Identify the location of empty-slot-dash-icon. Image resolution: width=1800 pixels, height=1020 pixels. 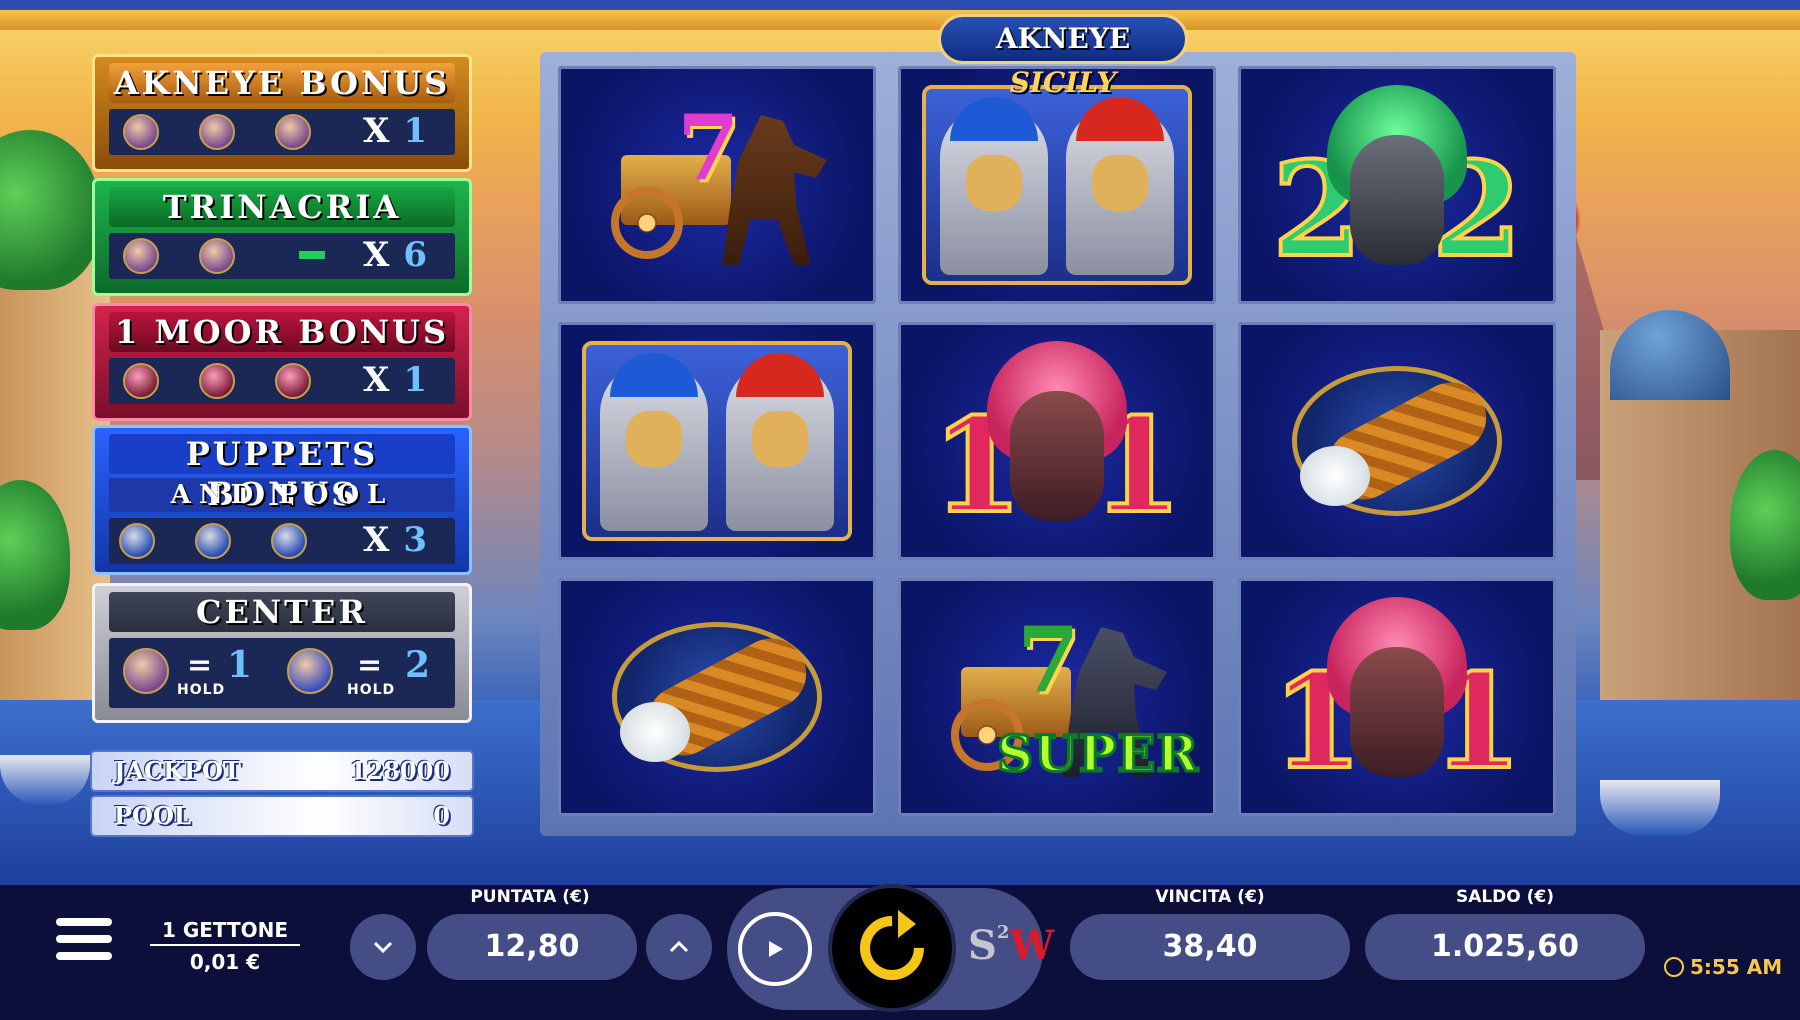
(312, 255).